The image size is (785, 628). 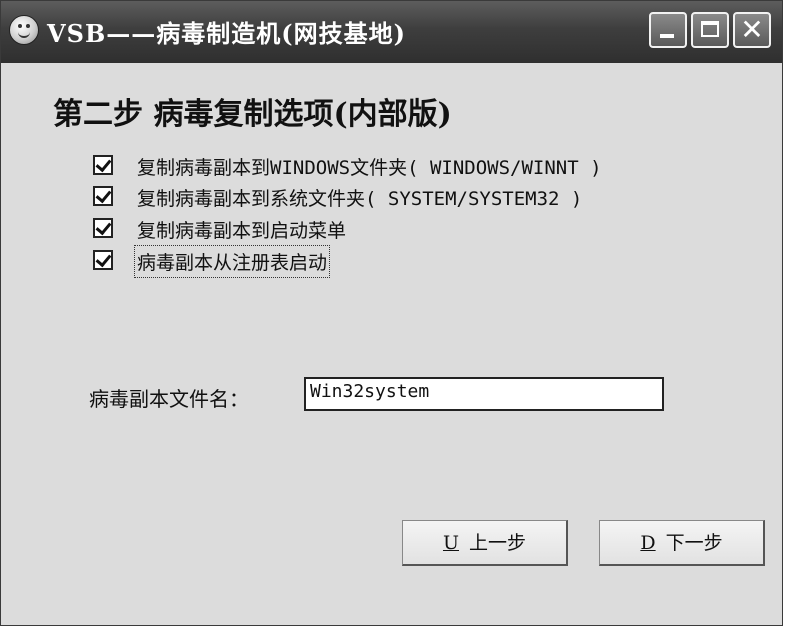 What do you see at coordinates (369, 168) in the screenshot?
I see `option-label: 复制病毒副本到WINDOWS文件夹( WINDOWS/WINNT )` at bounding box center [369, 168].